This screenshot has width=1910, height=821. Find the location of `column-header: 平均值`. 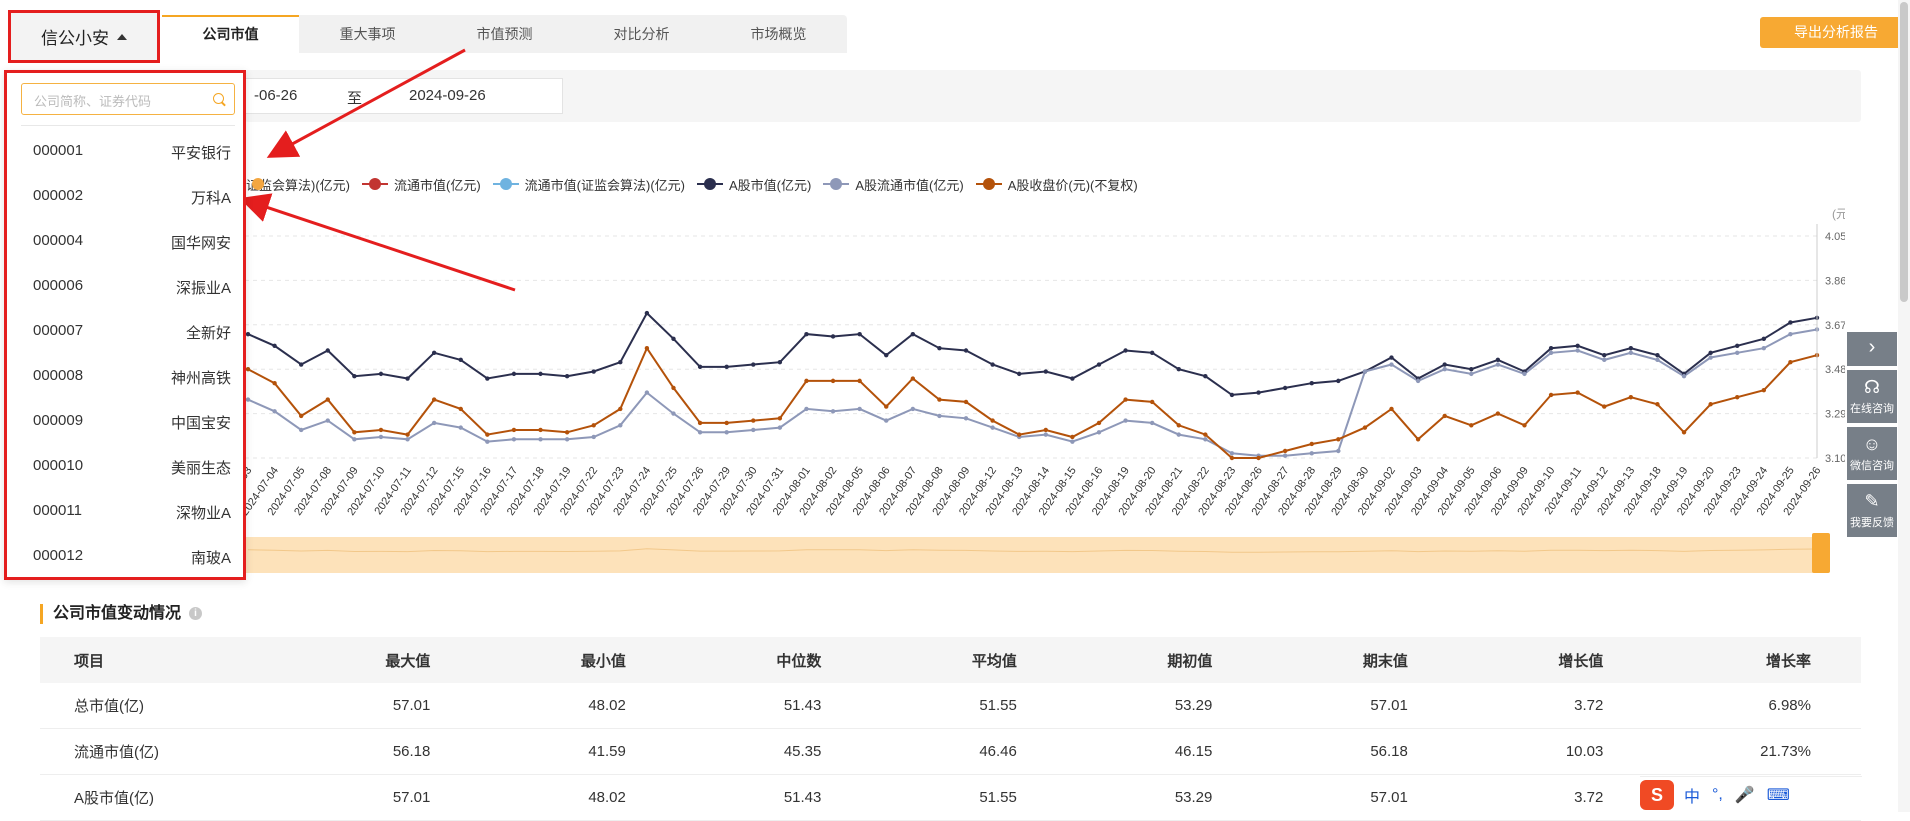

column-header: 平均值 is located at coordinates (969, 660).